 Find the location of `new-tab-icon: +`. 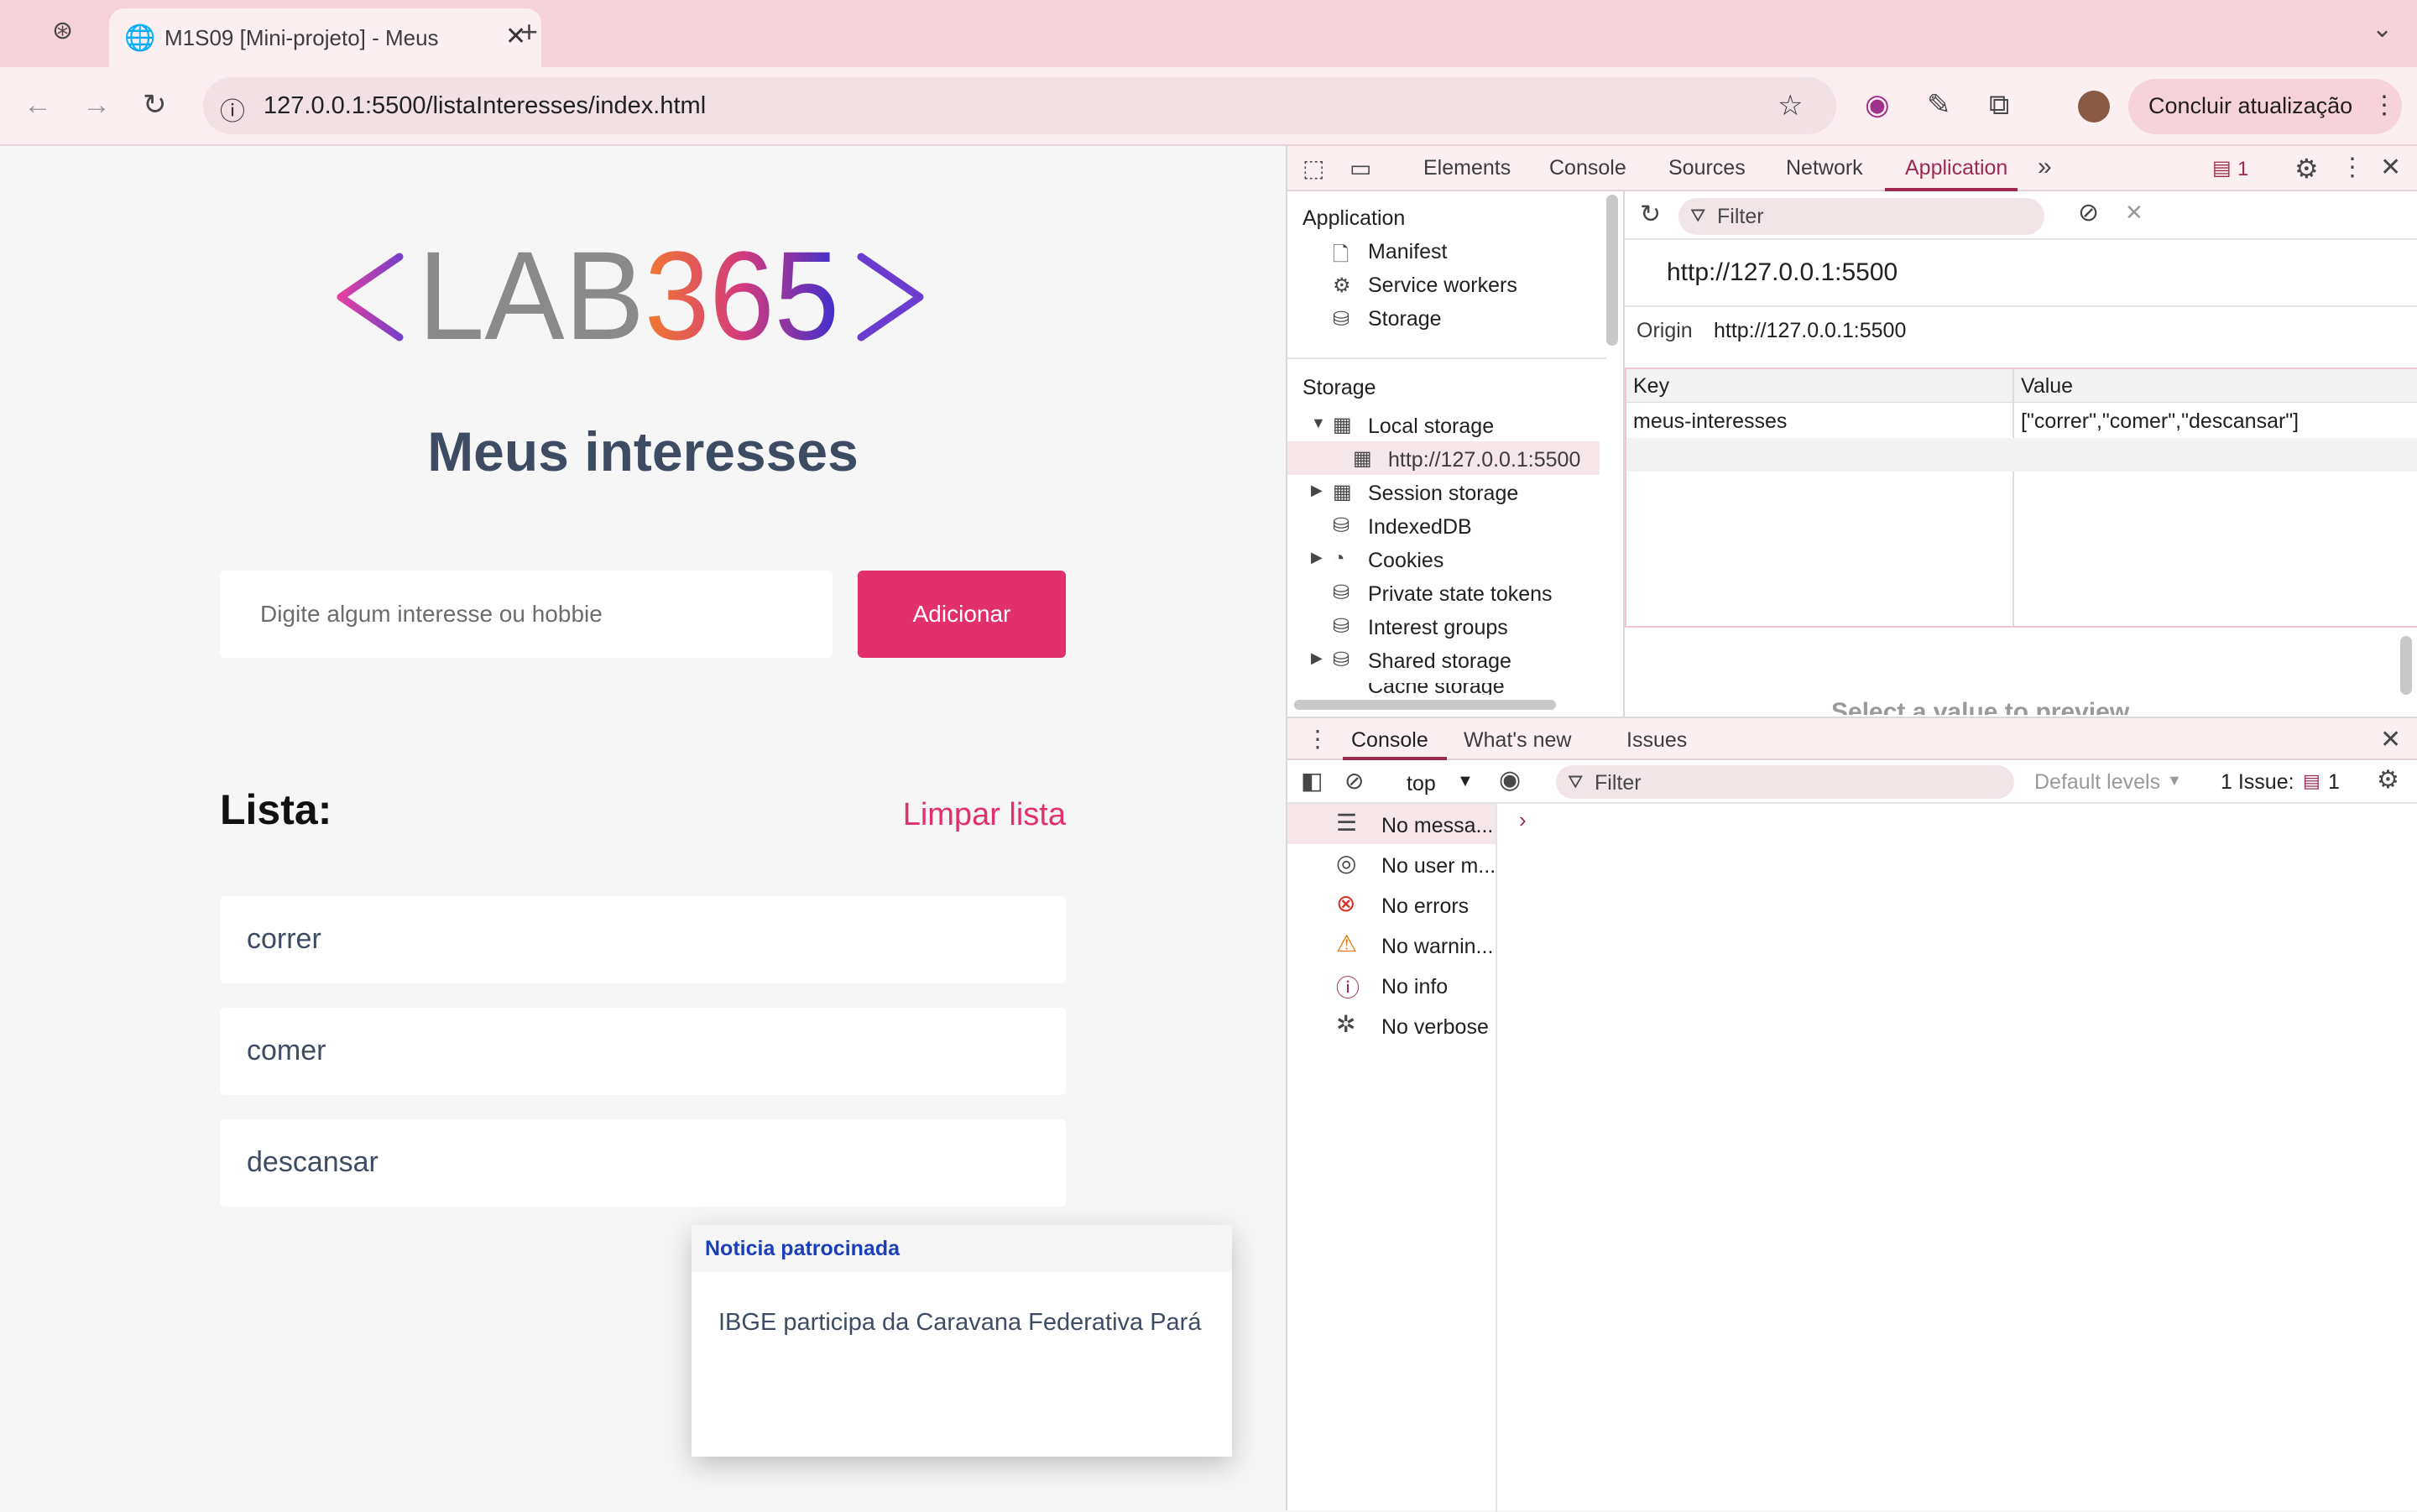

new-tab-icon: + is located at coordinates (529, 32).